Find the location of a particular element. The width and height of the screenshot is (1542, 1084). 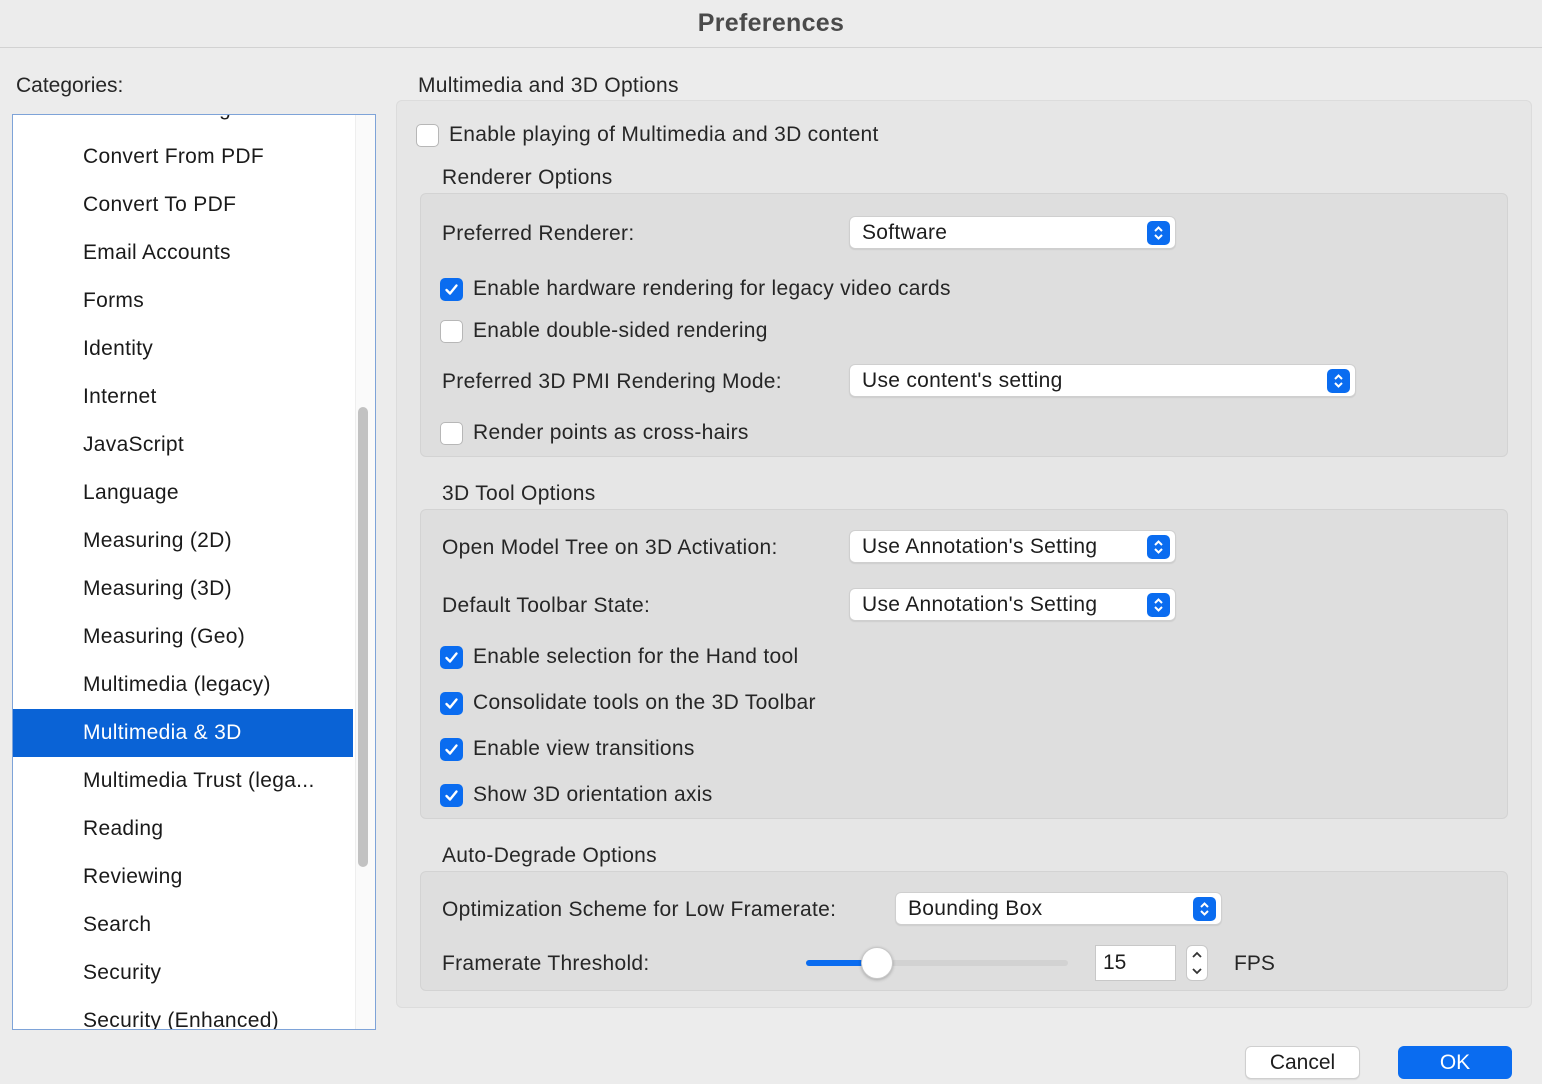

checkbox-label: Render points as cross-hairs is located at coordinates (611, 432).